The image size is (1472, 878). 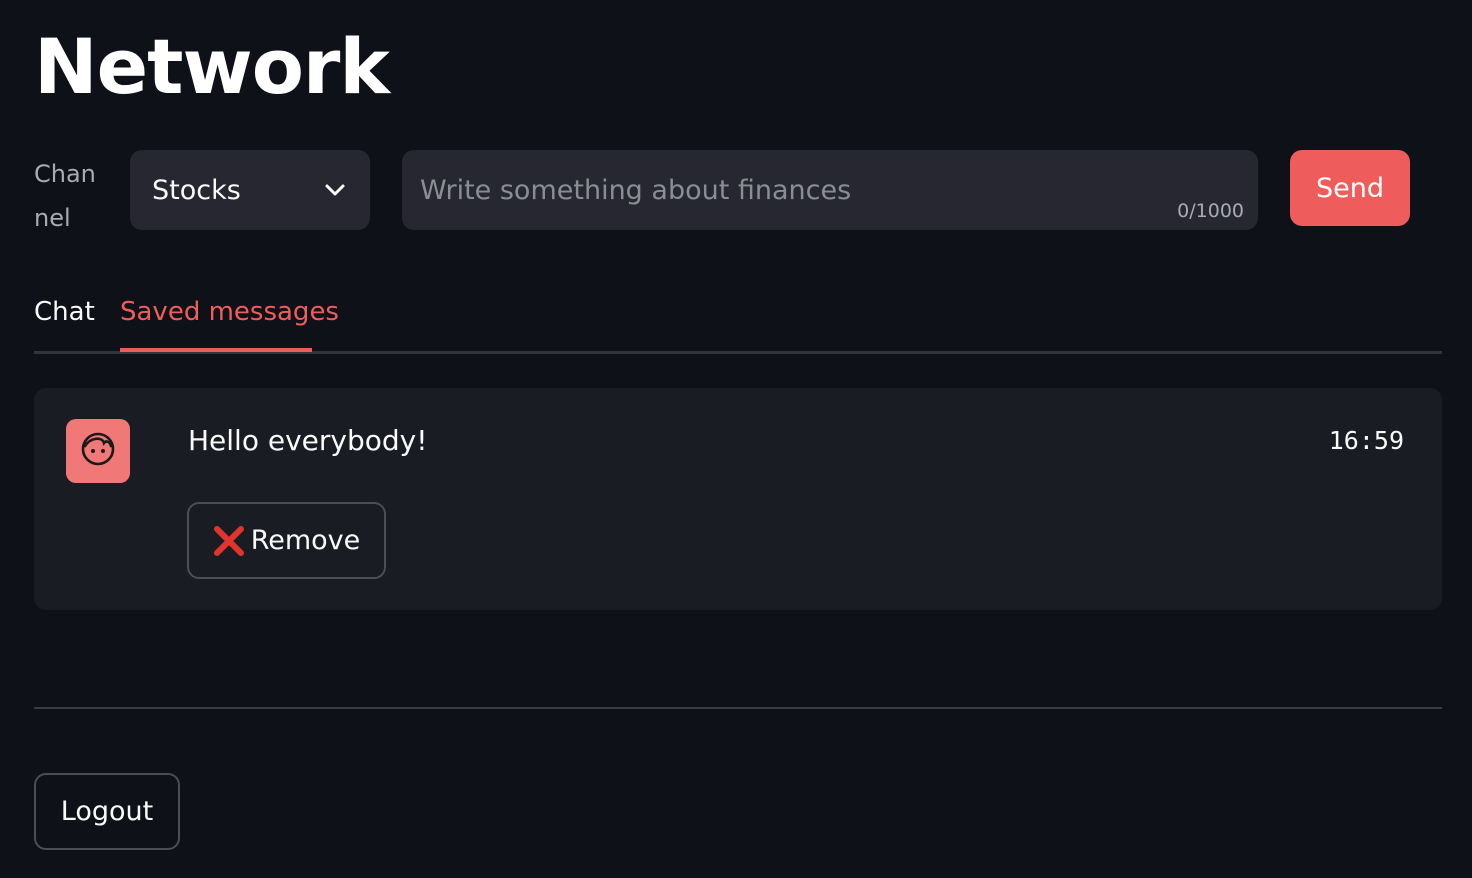 What do you see at coordinates (1210, 211) in the screenshot?
I see `char-counter: 0/1000` at bounding box center [1210, 211].